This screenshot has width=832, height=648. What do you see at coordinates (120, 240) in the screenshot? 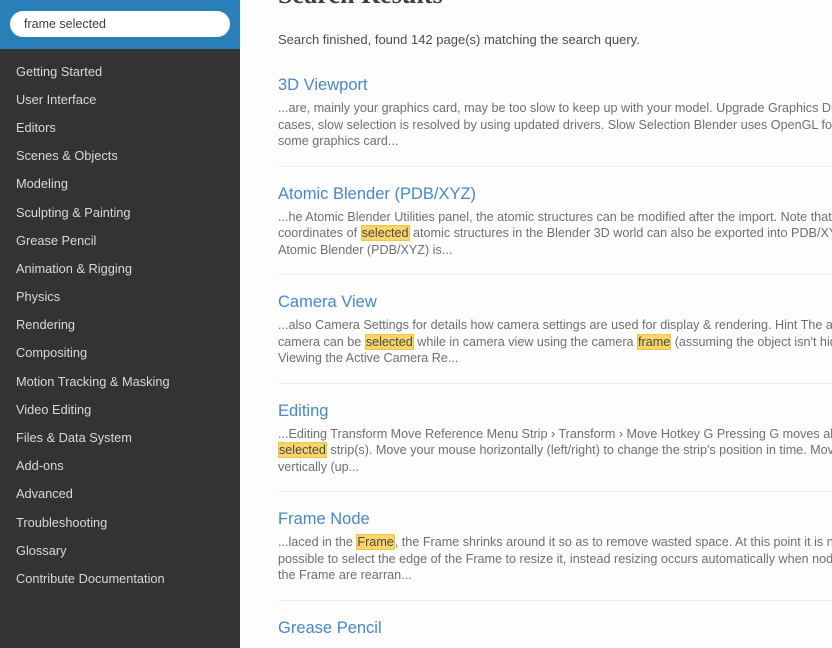
I see `sidebar-item-grease-pencil: Grease Pencil` at bounding box center [120, 240].